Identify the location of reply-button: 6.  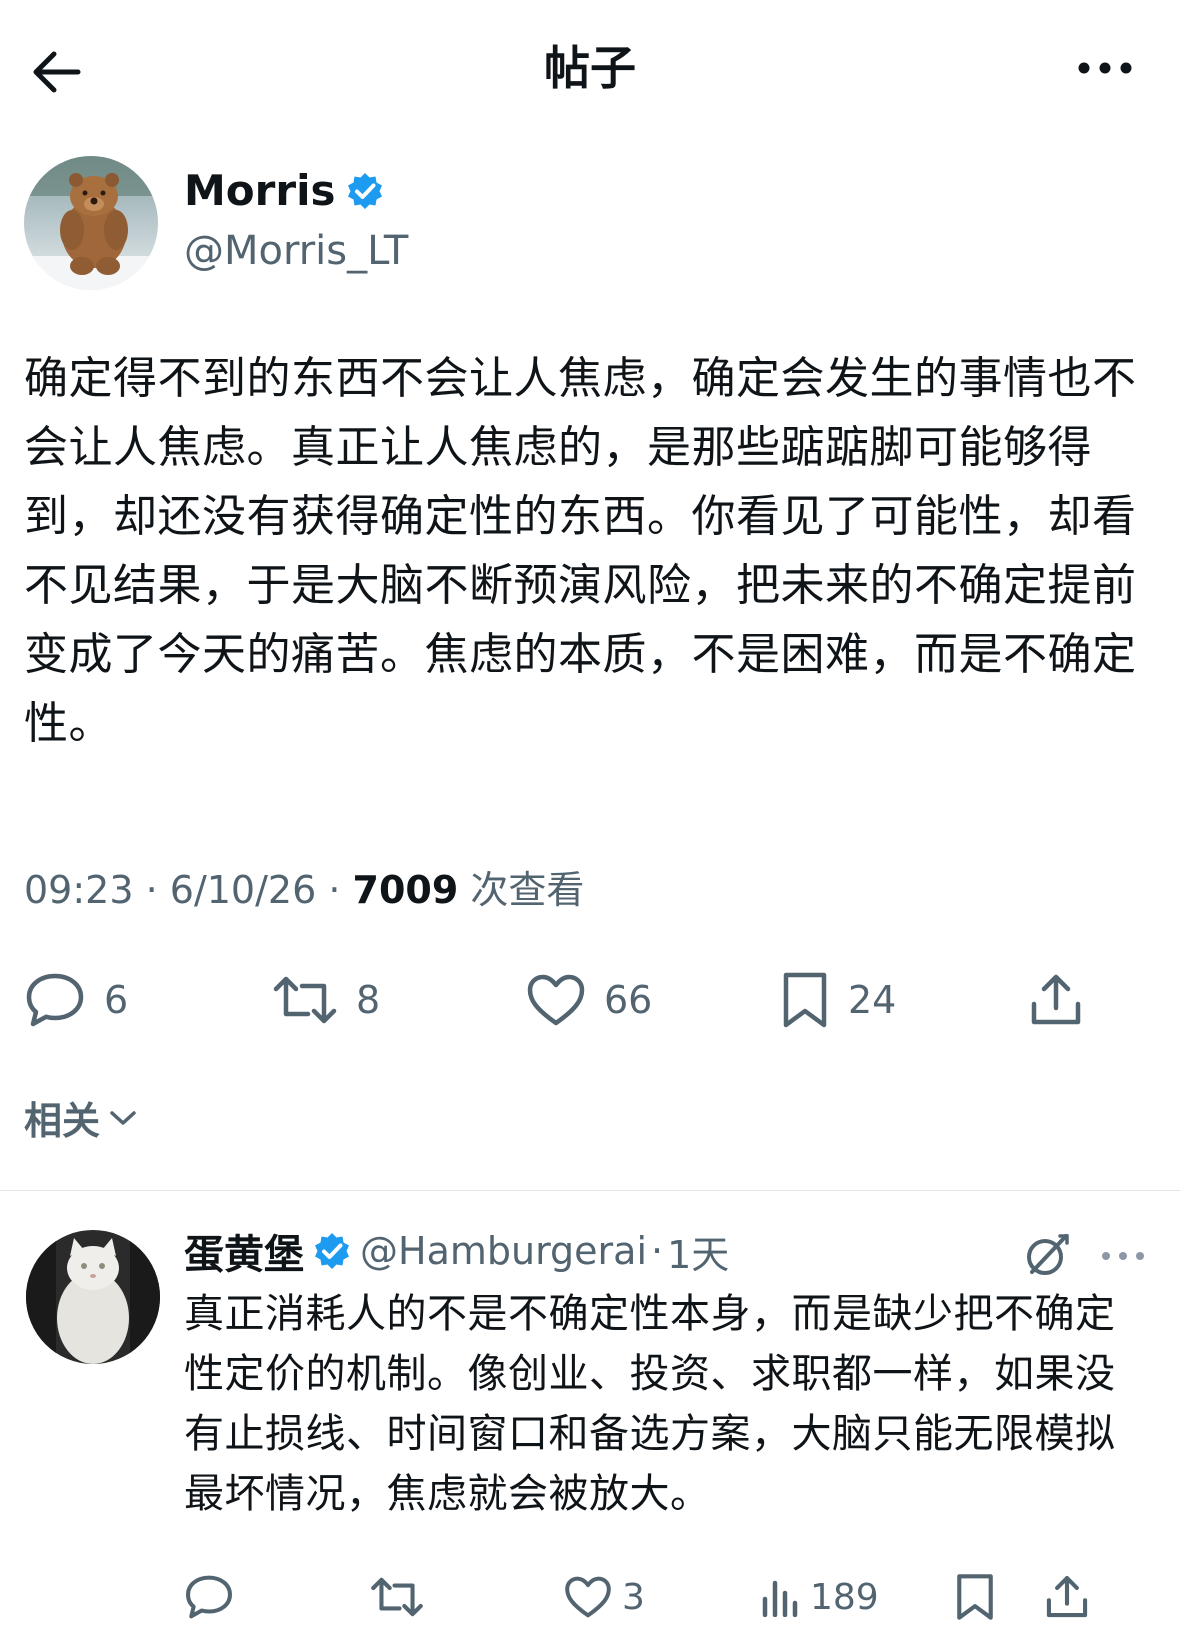
(76, 1000).